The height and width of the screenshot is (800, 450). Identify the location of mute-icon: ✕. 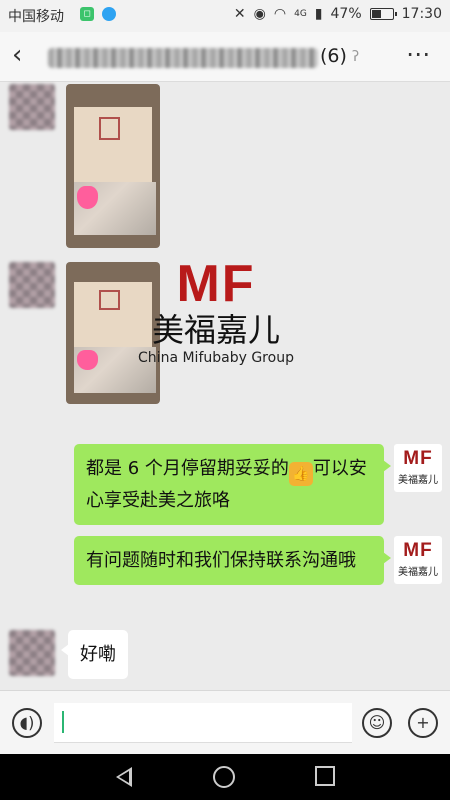
(239, 14).